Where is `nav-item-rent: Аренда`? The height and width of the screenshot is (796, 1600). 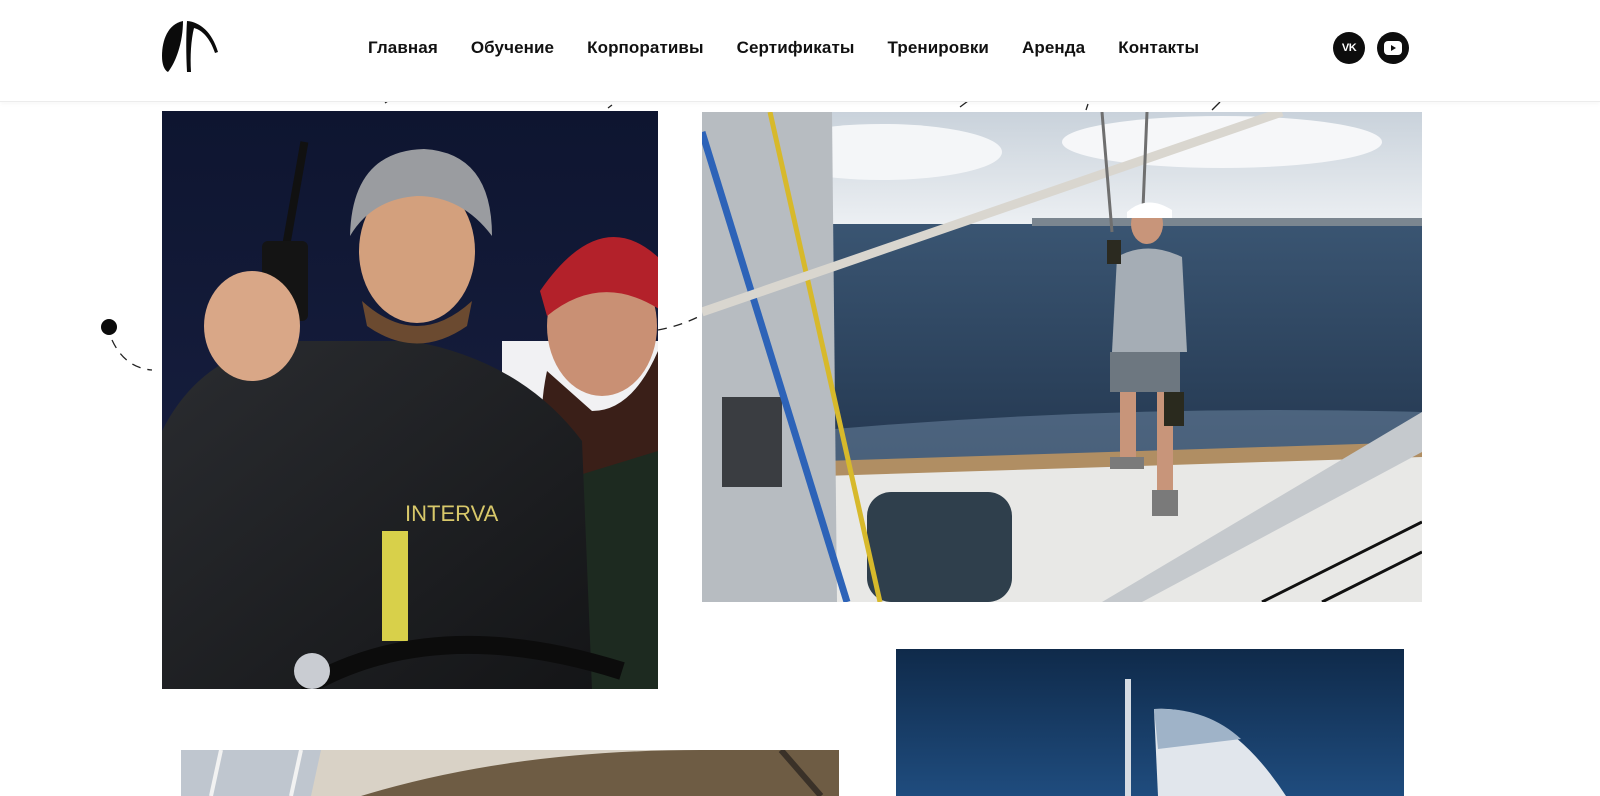
nav-item-rent: Аренда is located at coordinates (1053, 48).